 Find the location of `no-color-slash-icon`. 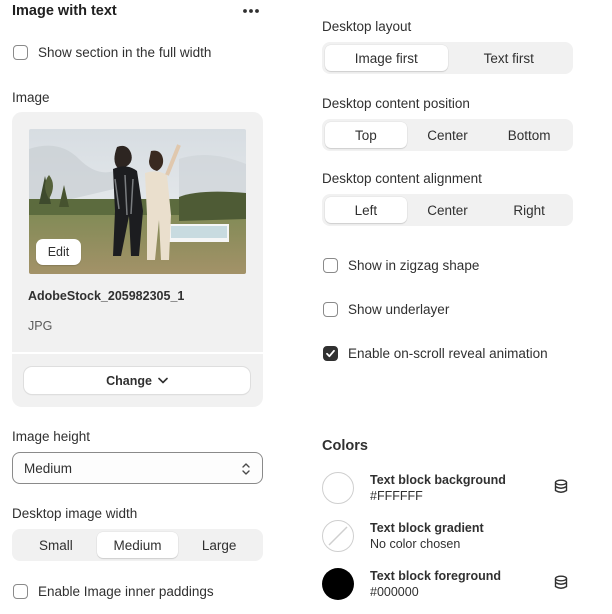

no-color-slash-icon is located at coordinates (338, 536).